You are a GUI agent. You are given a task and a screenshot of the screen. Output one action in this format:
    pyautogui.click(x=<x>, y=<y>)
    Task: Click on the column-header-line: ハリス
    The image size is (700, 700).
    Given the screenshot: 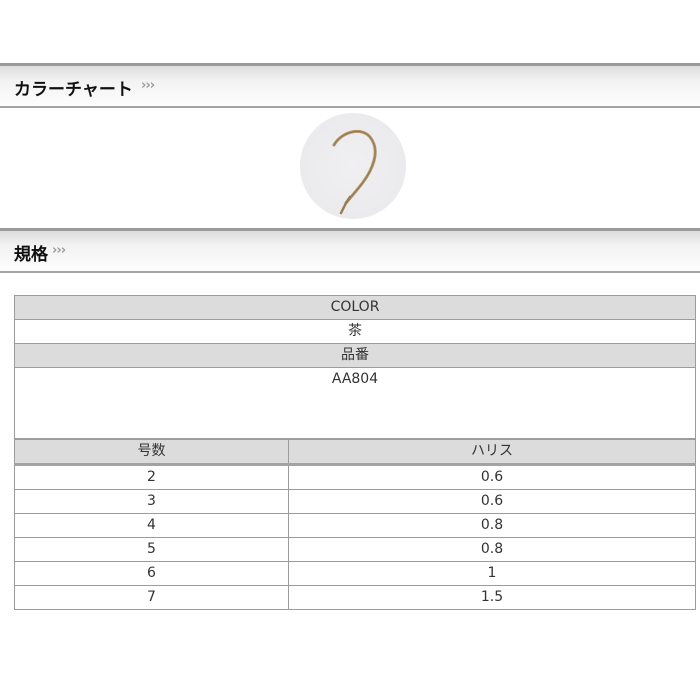 What is the action you would take?
    pyautogui.click(x=492, y=452)
    